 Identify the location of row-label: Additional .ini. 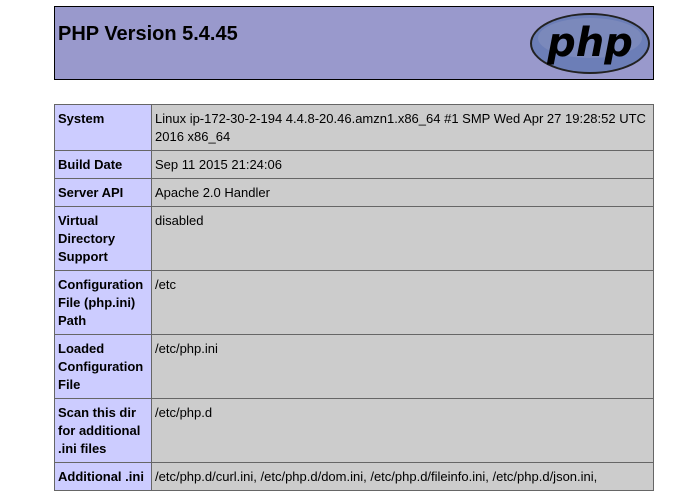
(103, 476).